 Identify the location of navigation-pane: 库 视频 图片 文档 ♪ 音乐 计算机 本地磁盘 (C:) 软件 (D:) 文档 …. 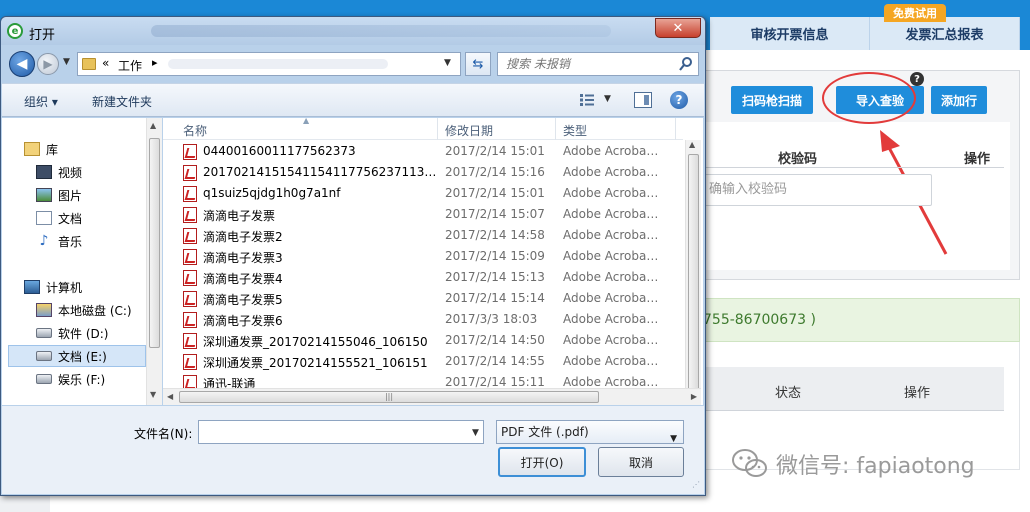
(82, 261).